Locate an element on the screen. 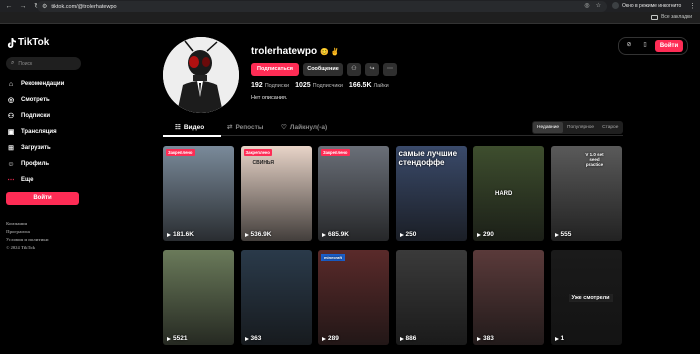 Image resolution: width=700 pixels, height=354 pixels. view-count: 685.9K is located at coordinates (335, 234).